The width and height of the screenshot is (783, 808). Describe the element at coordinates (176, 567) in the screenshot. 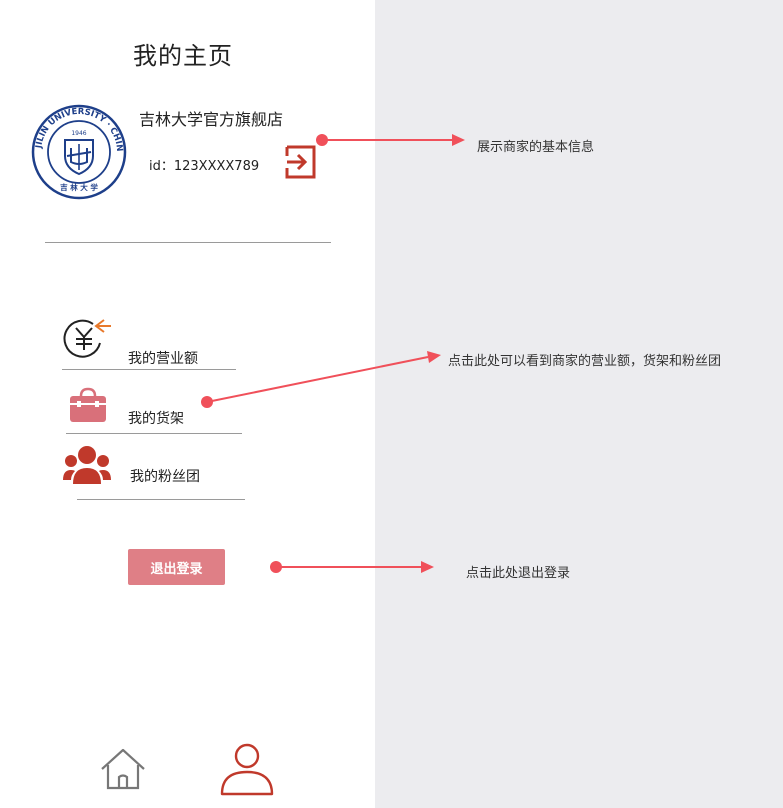

I see `logout-button: 退出登录` at that location.